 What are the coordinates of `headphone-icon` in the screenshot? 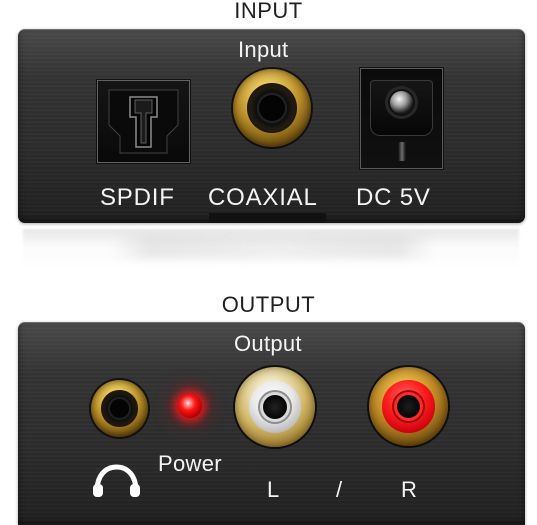 It's located at (116, 480).